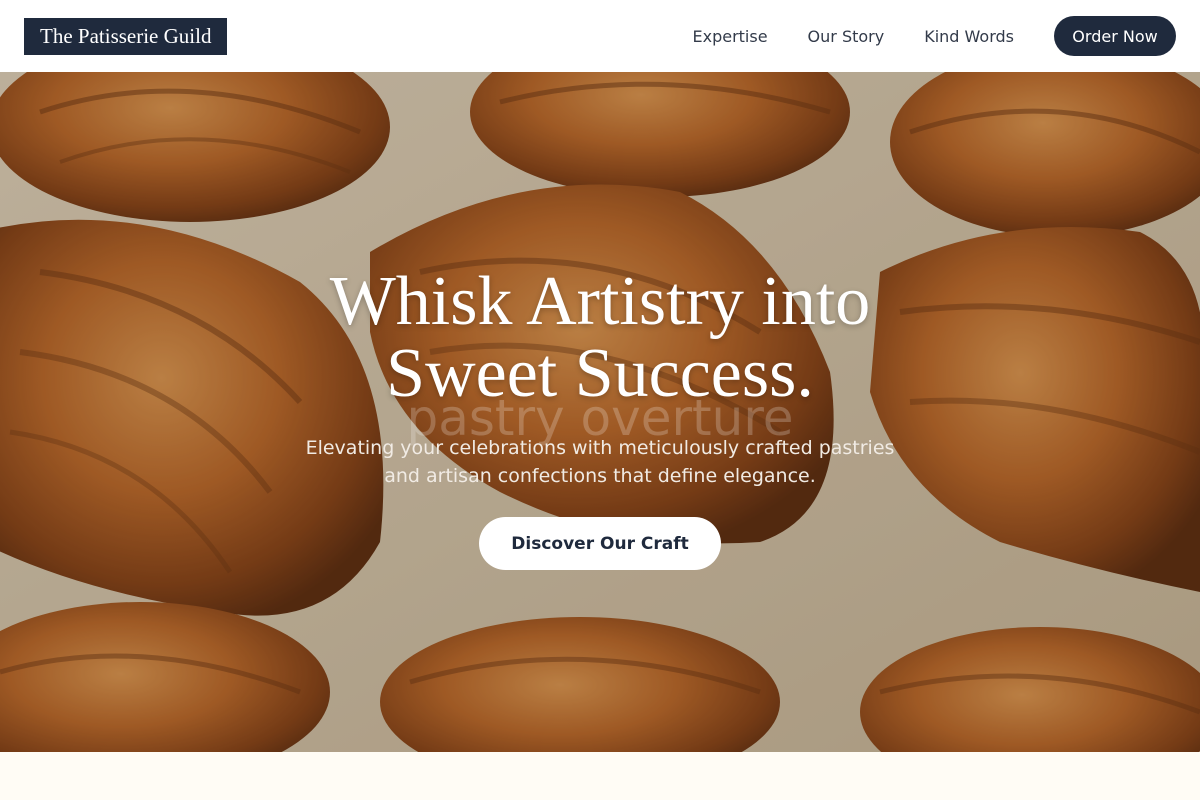  What do you see at coordinates (969, 36) in the screenshot?
I see `nav-link-kind-words: Kind Words` at bounding box center [969, 36].